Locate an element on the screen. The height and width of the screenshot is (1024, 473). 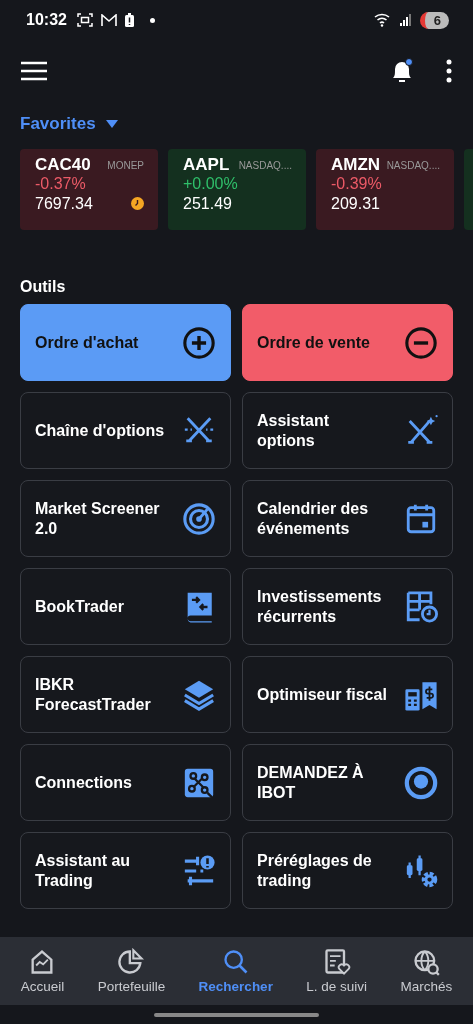
tool-tile: Calendrier des événements is located at coordinates (347, 518).